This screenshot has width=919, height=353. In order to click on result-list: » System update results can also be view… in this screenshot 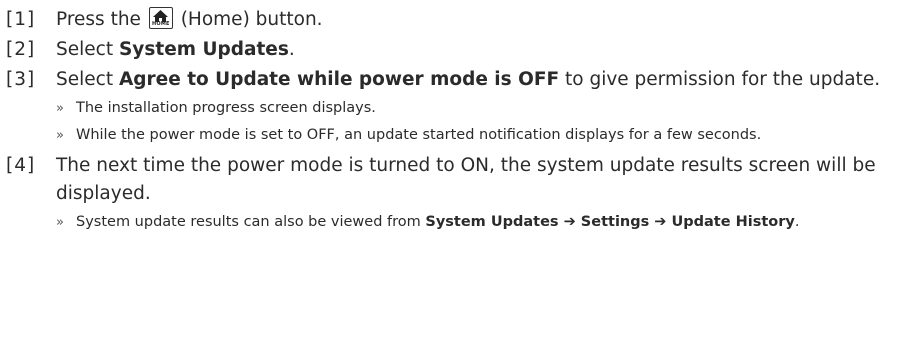, I will do `click(483, 222)`.